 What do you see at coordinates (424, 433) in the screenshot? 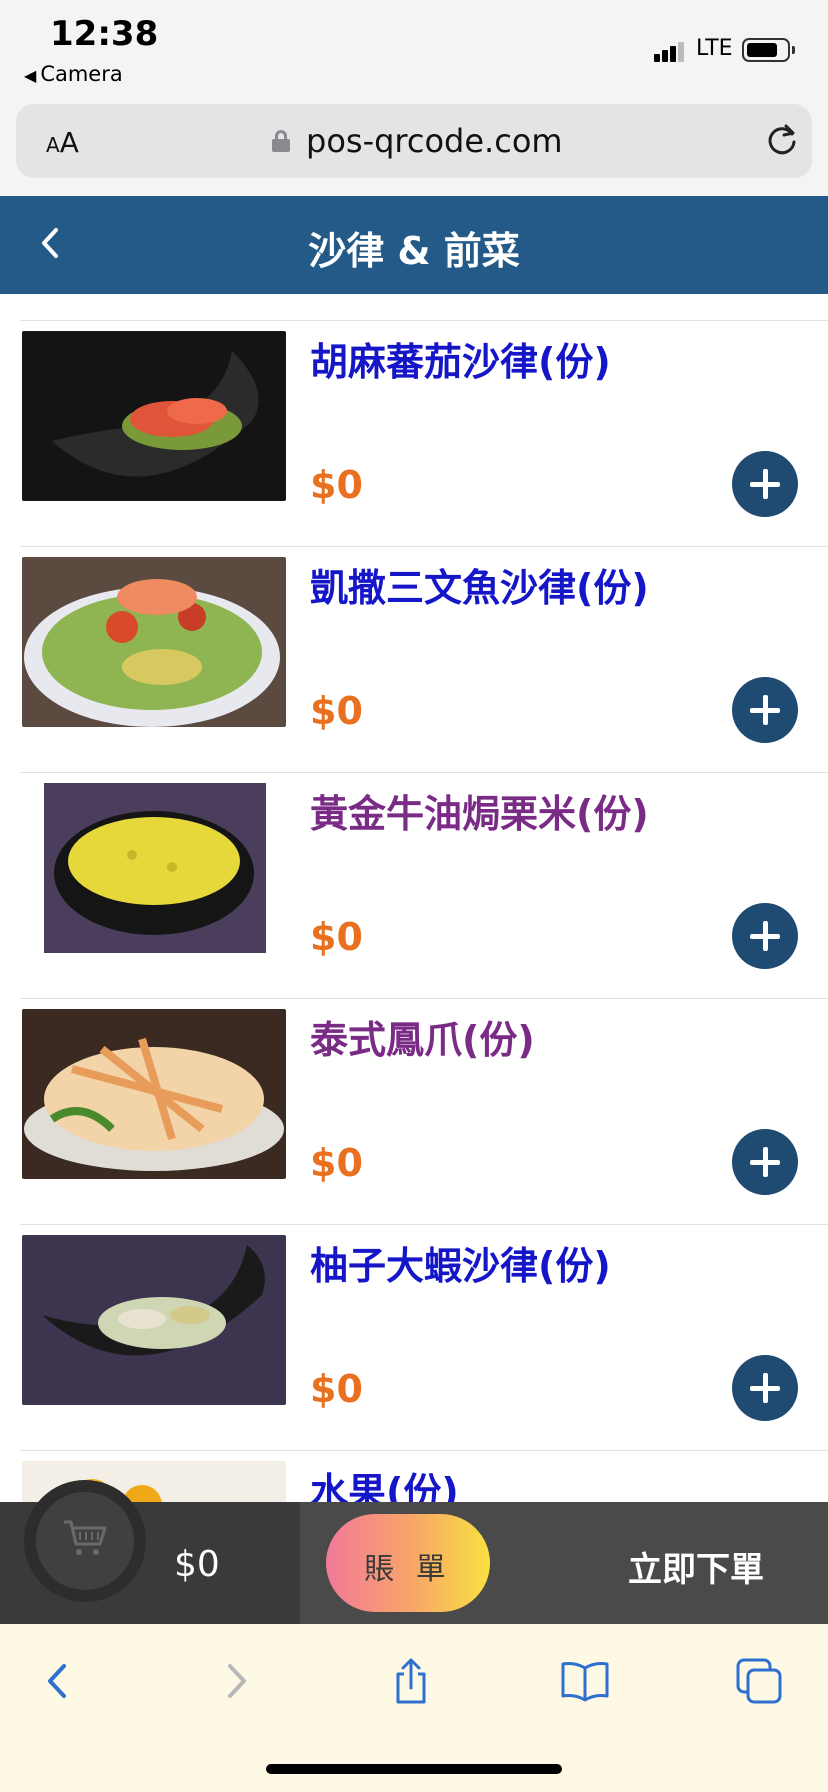
I see `list-item: 胡麻蕃茄沙律(份) $0` at bounding box center [424, 433].